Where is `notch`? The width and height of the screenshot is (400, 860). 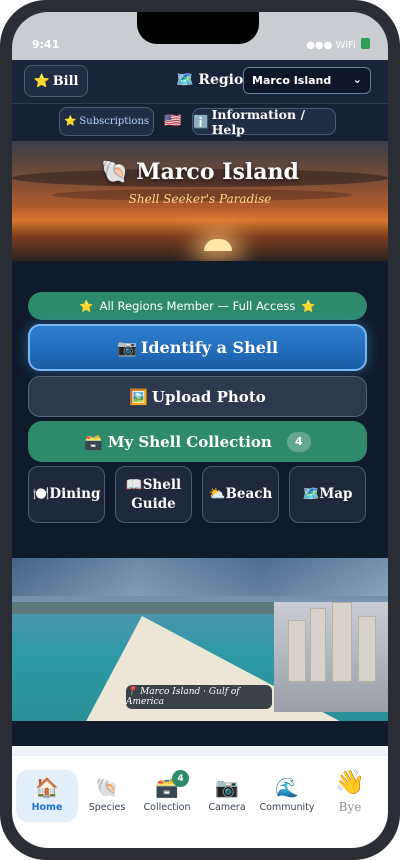 notch is located at coordinates (198, 28).